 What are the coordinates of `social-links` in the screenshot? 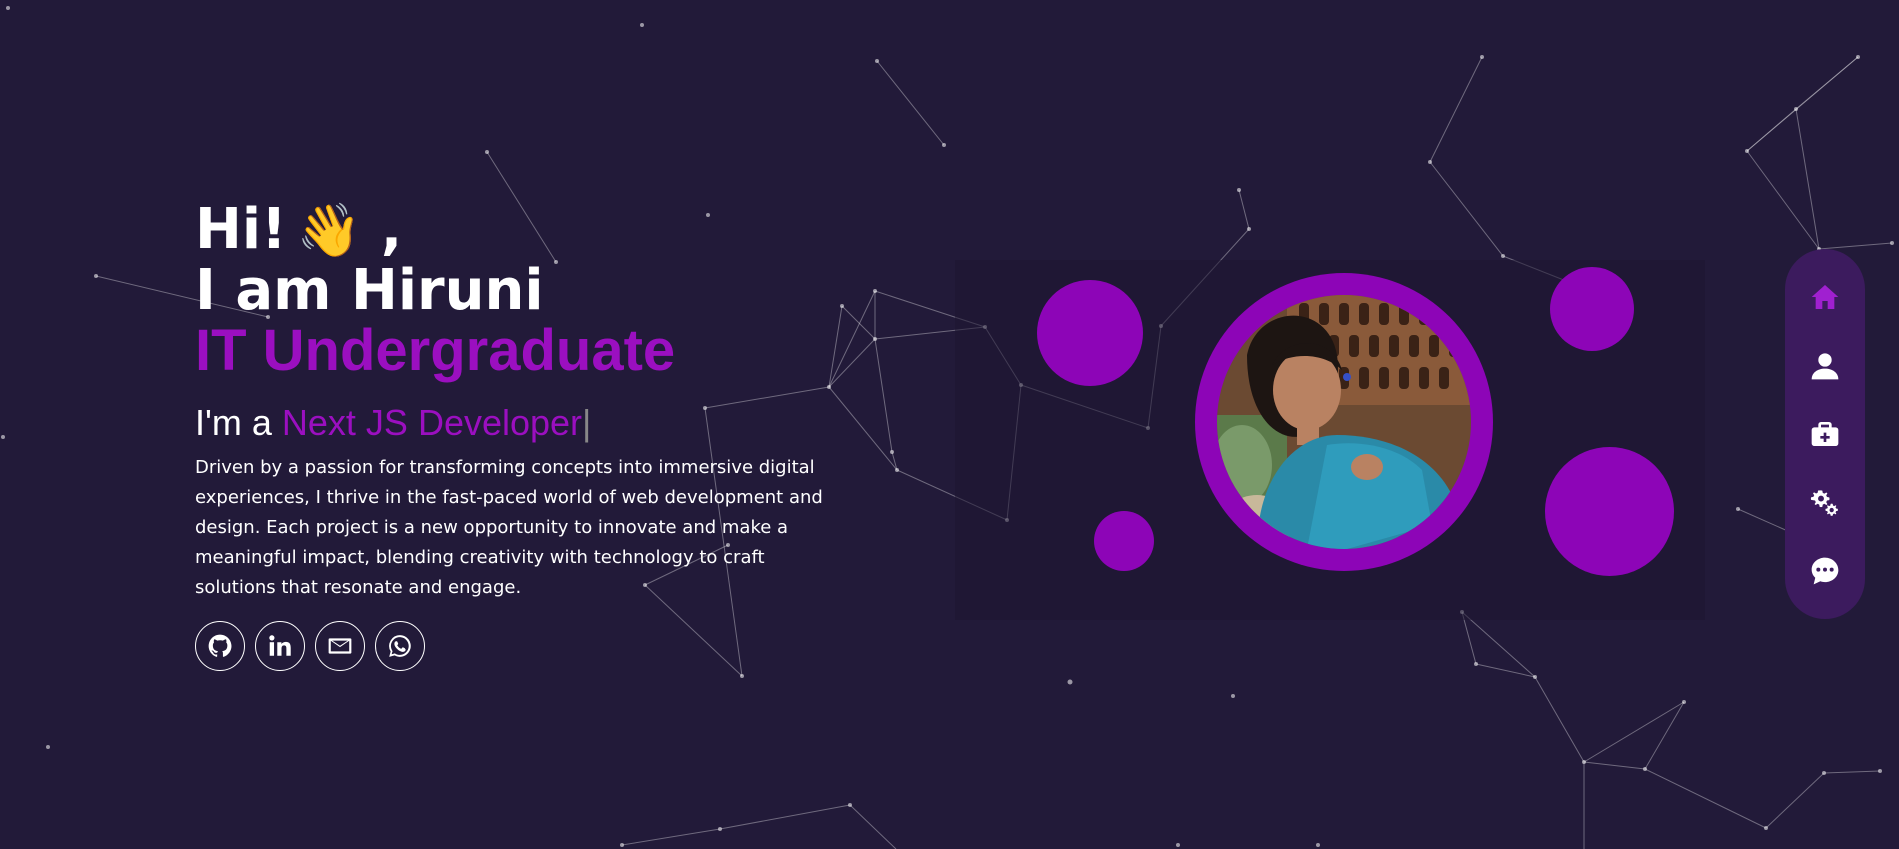 It's located at (525, 646).